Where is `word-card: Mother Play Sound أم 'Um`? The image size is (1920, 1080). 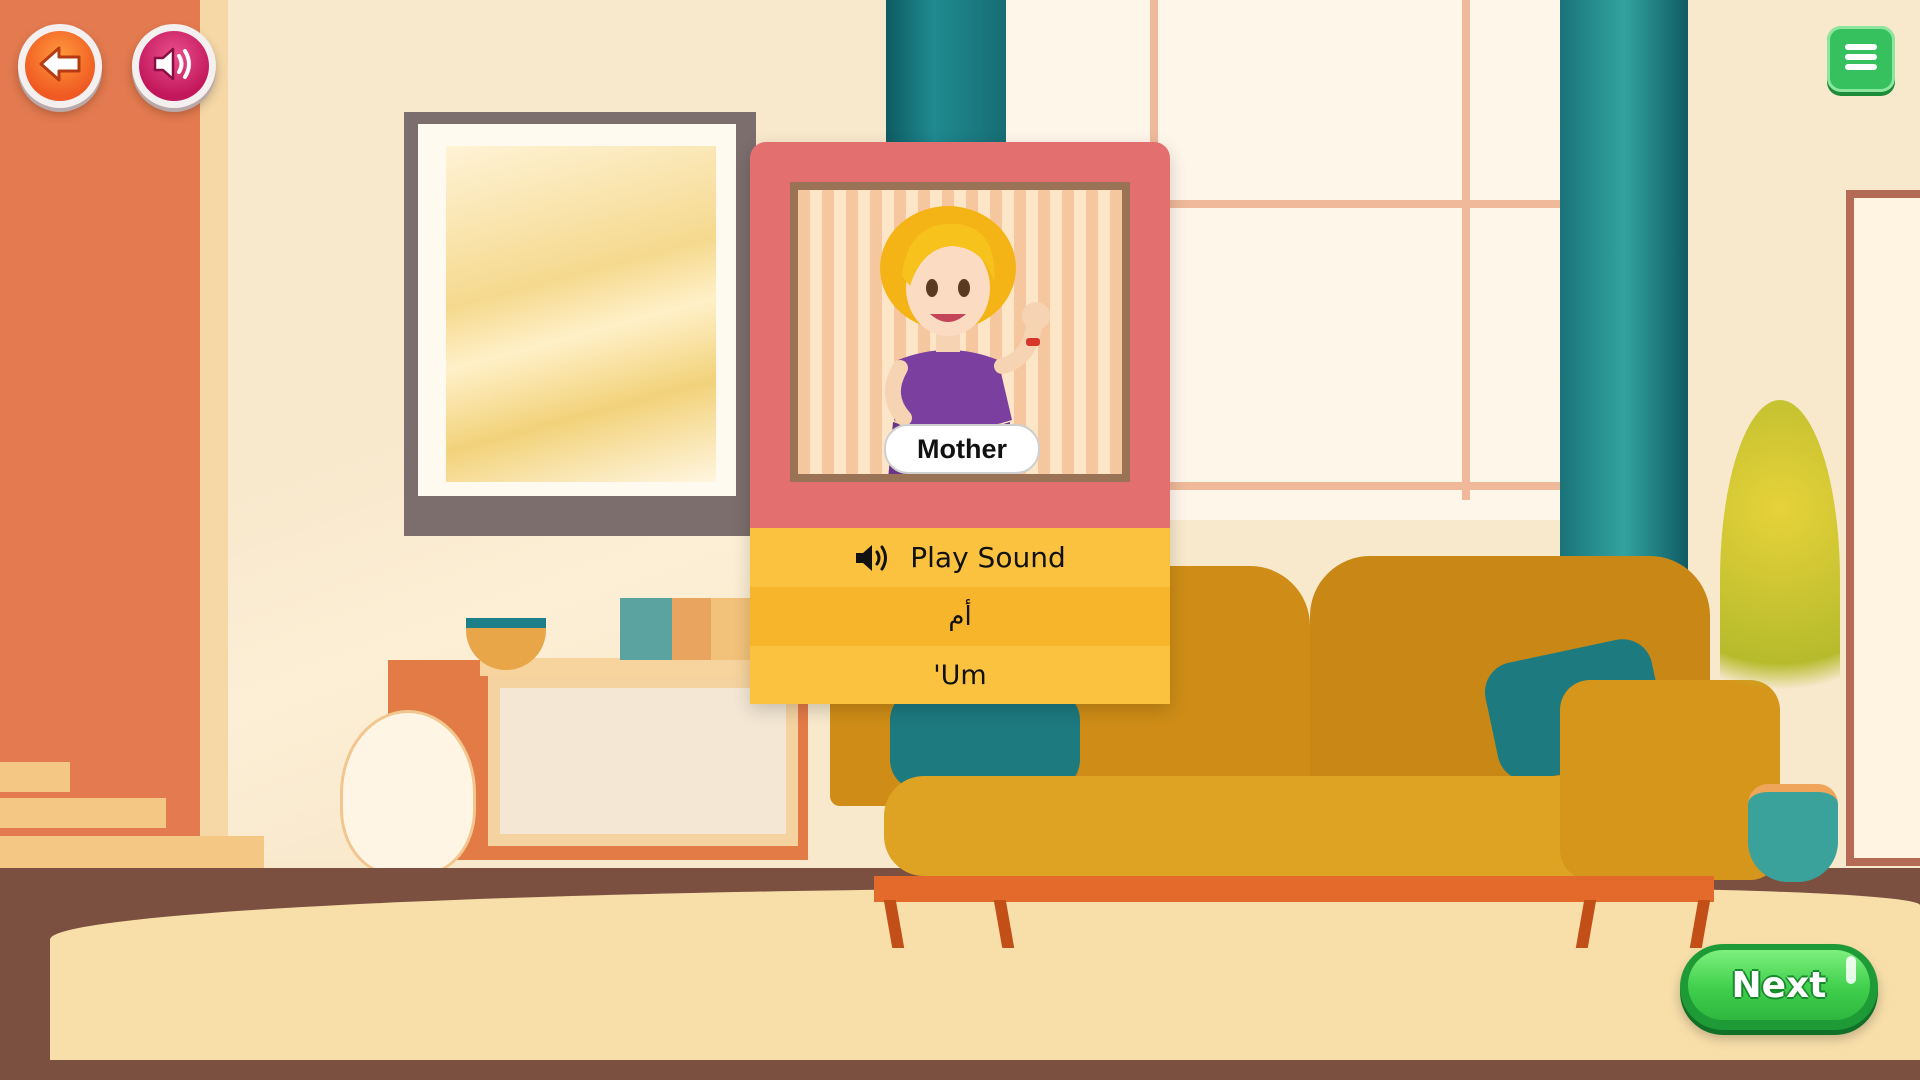
word-card: Mother Play Sound أم 'Um is located at coordinates (960, 423).